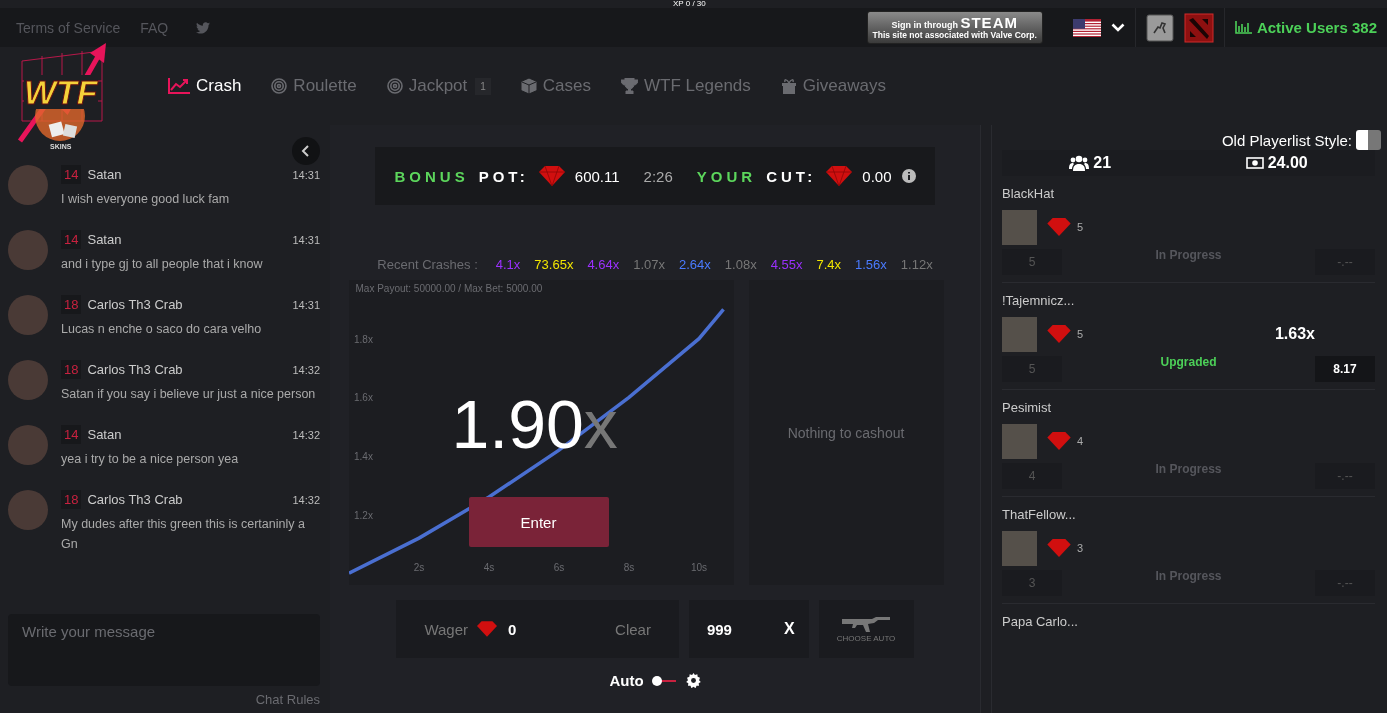  Describe the element at coordinates (528, 86) in the screenshot. I see `cube-icon` at that location.